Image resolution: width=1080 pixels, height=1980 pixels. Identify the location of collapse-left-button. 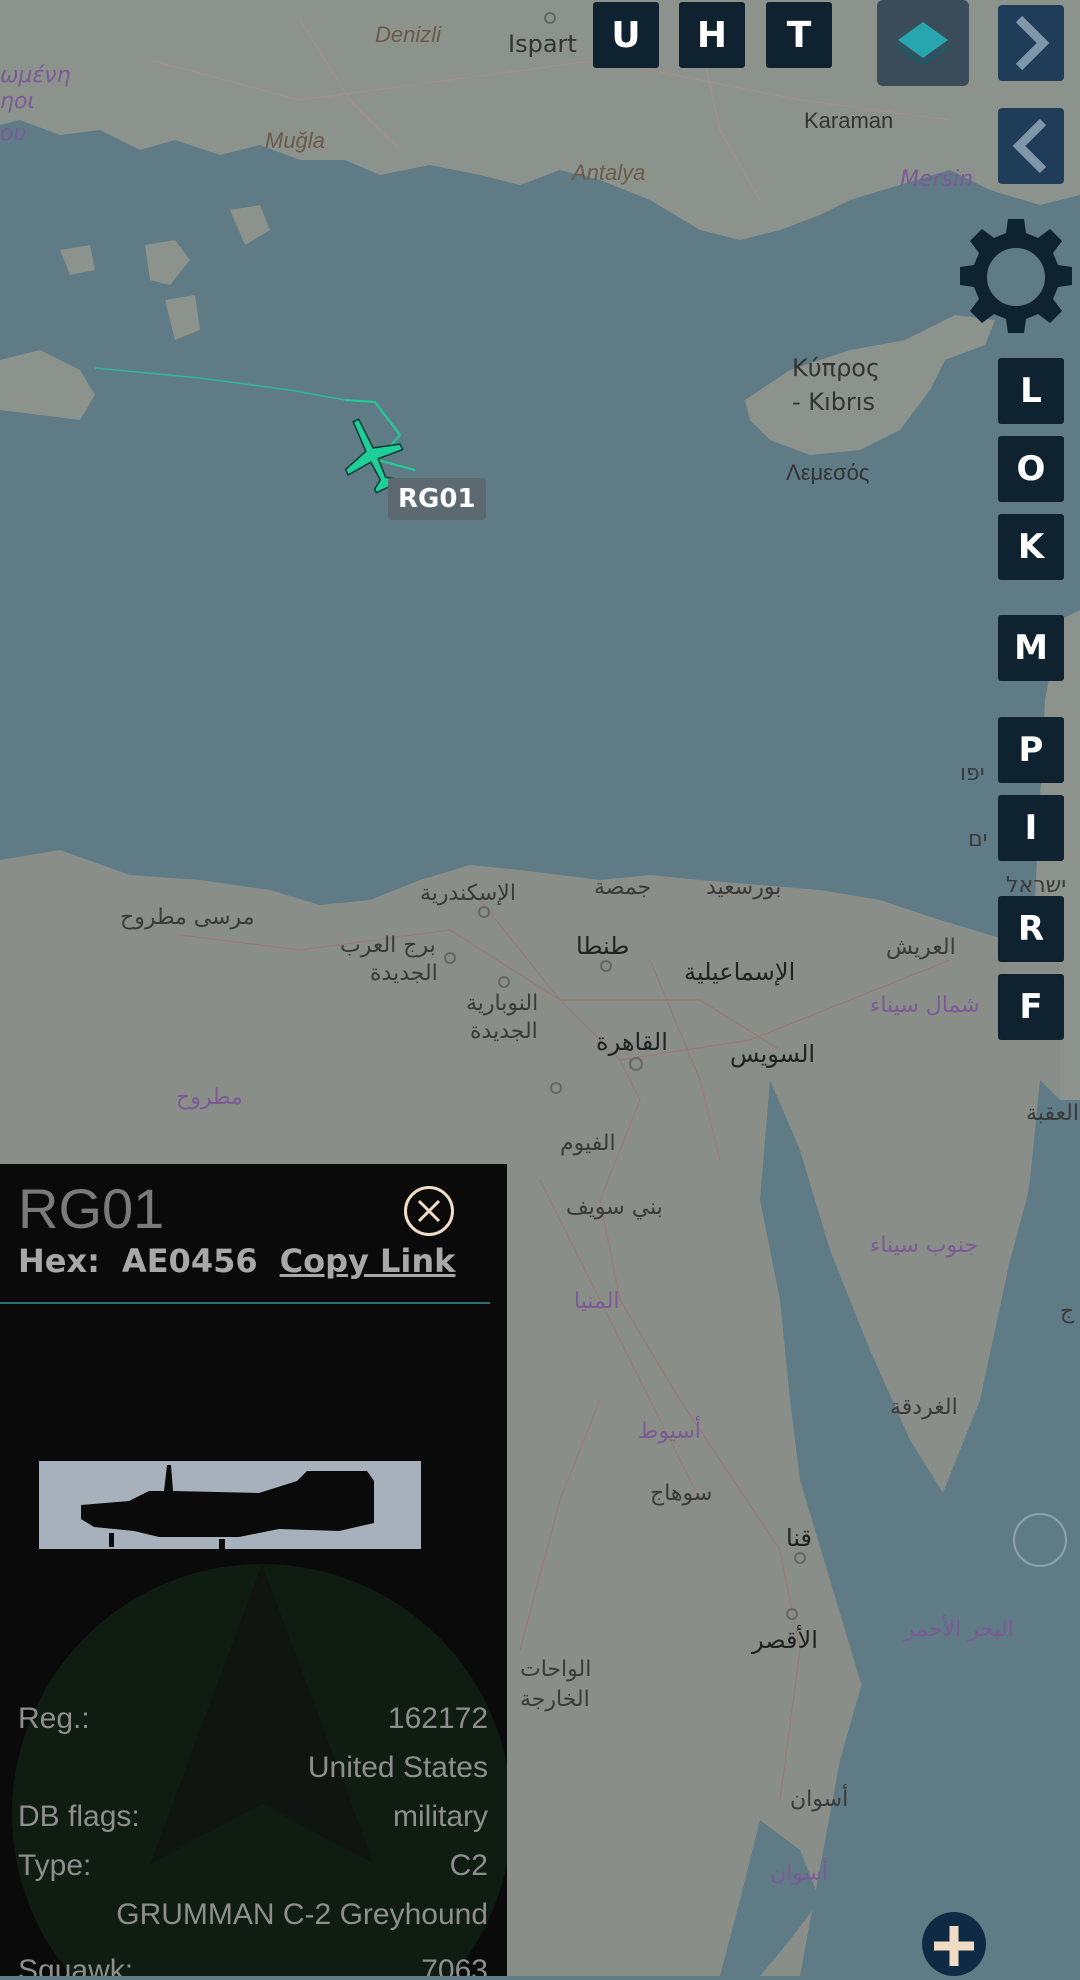
(1031, 146).